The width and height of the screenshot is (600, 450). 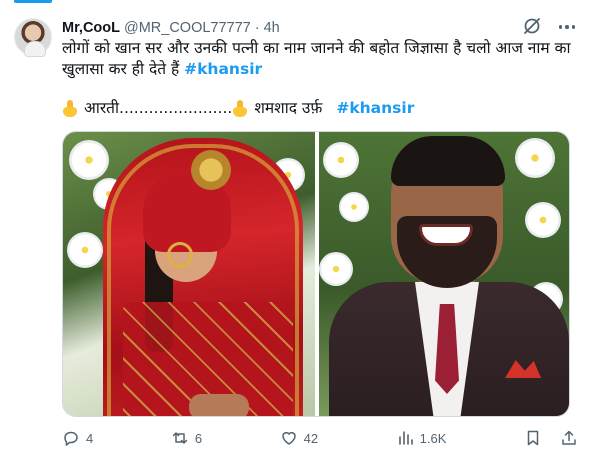 I want to click on heart-icon, so click(x=289, y=438).